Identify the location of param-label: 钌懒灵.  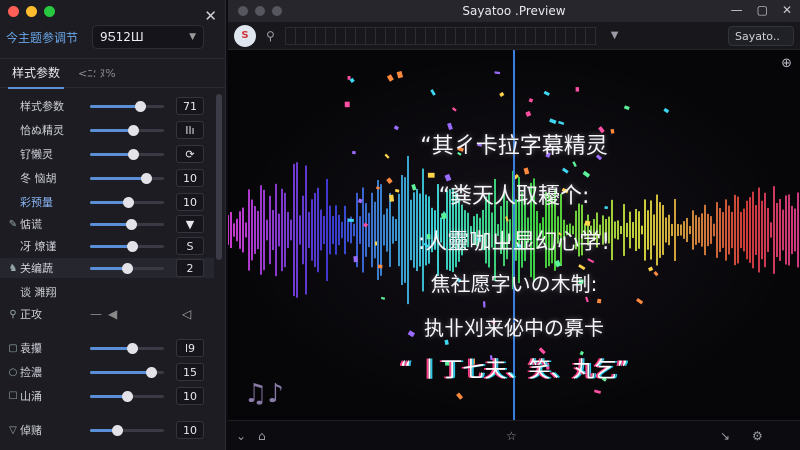
(36, 154).